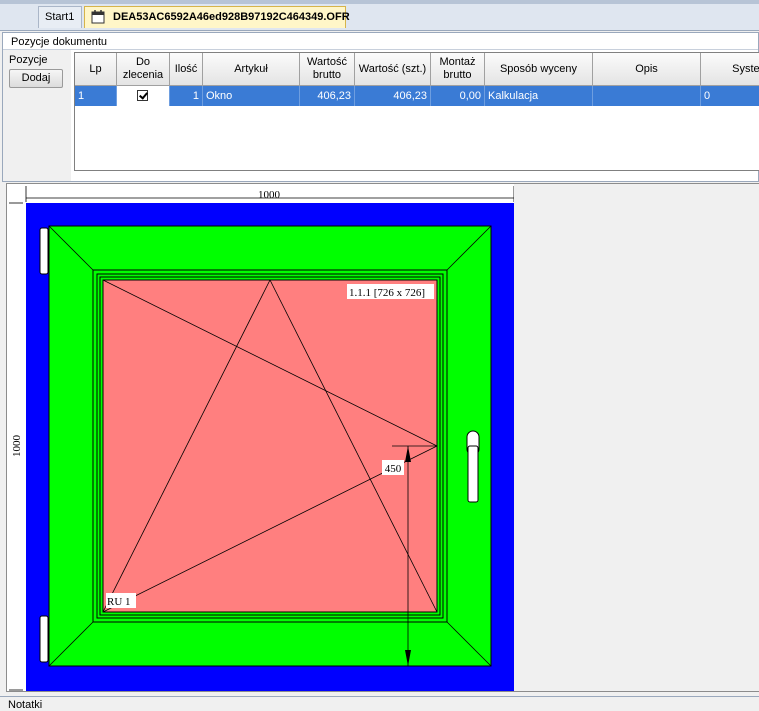 The image size is (759, 711). Describe the element at coordinates (186, 96) in the screenshot. I see `cell-ilosc: 1` at that location.